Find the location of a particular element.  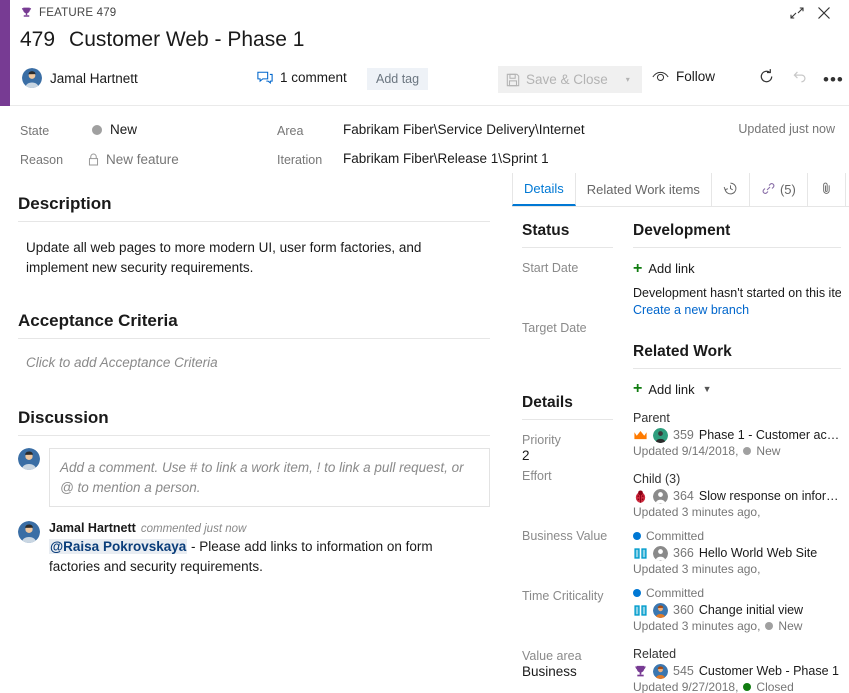

follow-button: Follow is located at coordinates (683, 76).